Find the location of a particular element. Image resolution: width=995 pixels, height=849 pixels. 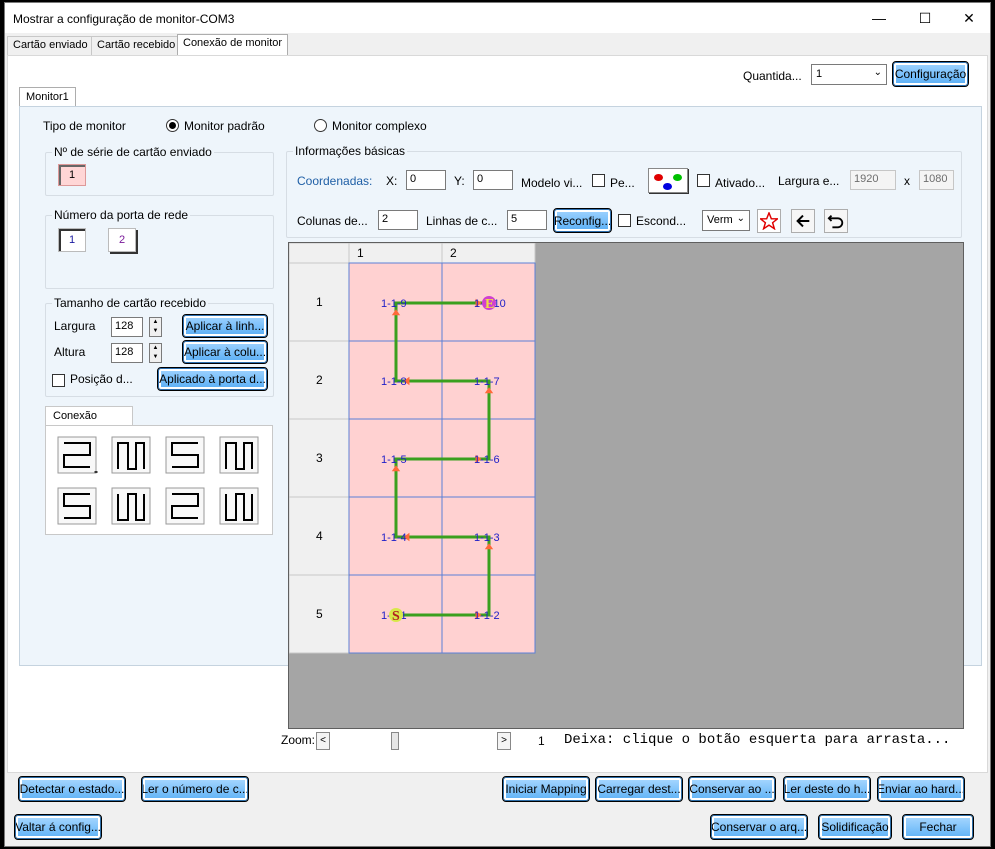

maximize-button: ☐ is located at coordinates (925, 18).